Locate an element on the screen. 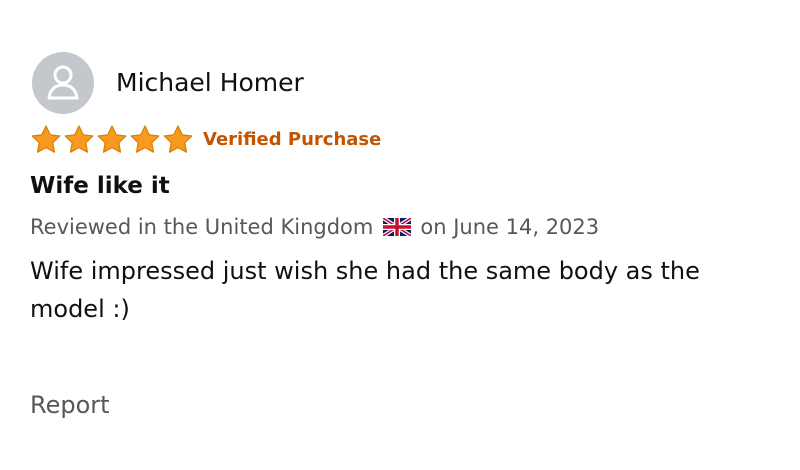 The image size is (800, 470). review-date: on June 14, 2023 is located at coordinates (510, 227).